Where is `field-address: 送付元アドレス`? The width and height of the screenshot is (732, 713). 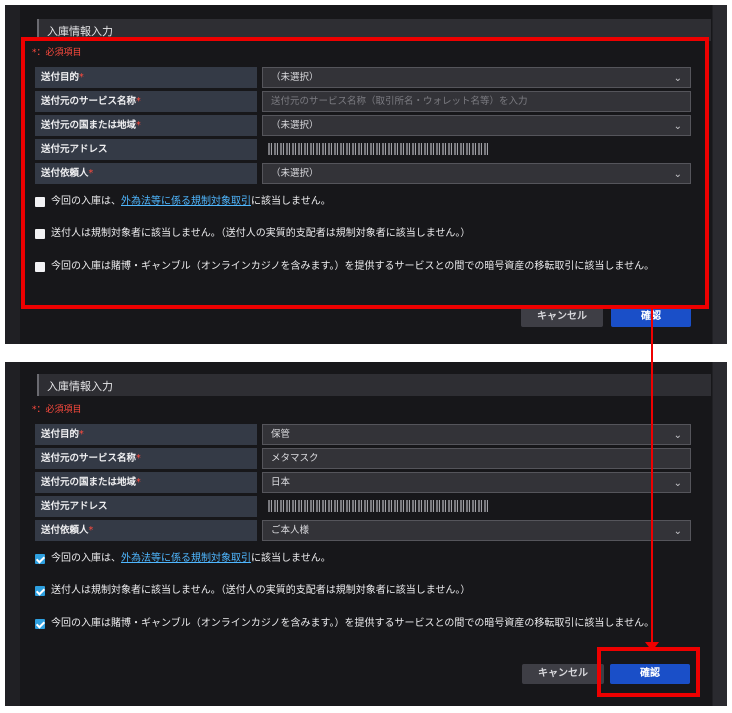
field-address: 送付元アドレス is located at coordinates (363, 506).